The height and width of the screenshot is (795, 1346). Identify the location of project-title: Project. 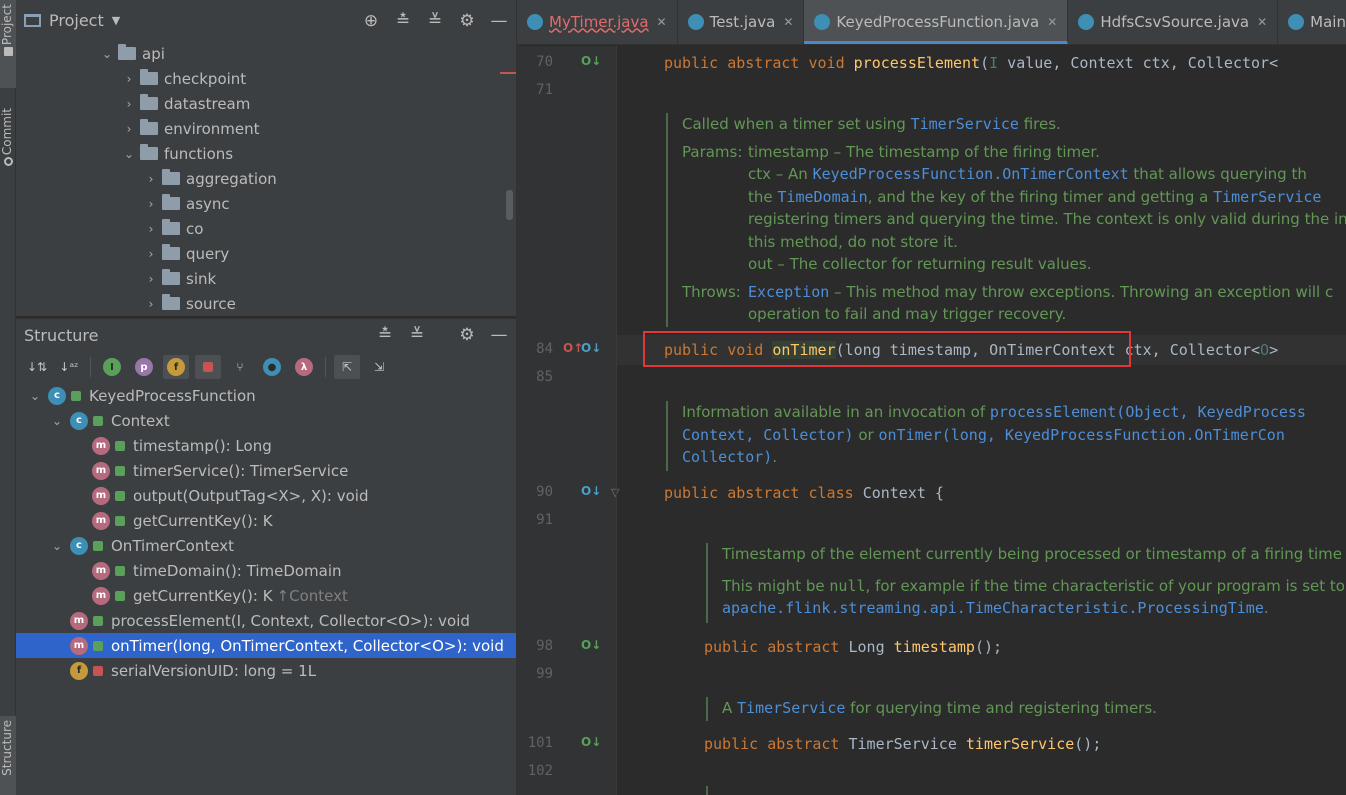
(76, 20).